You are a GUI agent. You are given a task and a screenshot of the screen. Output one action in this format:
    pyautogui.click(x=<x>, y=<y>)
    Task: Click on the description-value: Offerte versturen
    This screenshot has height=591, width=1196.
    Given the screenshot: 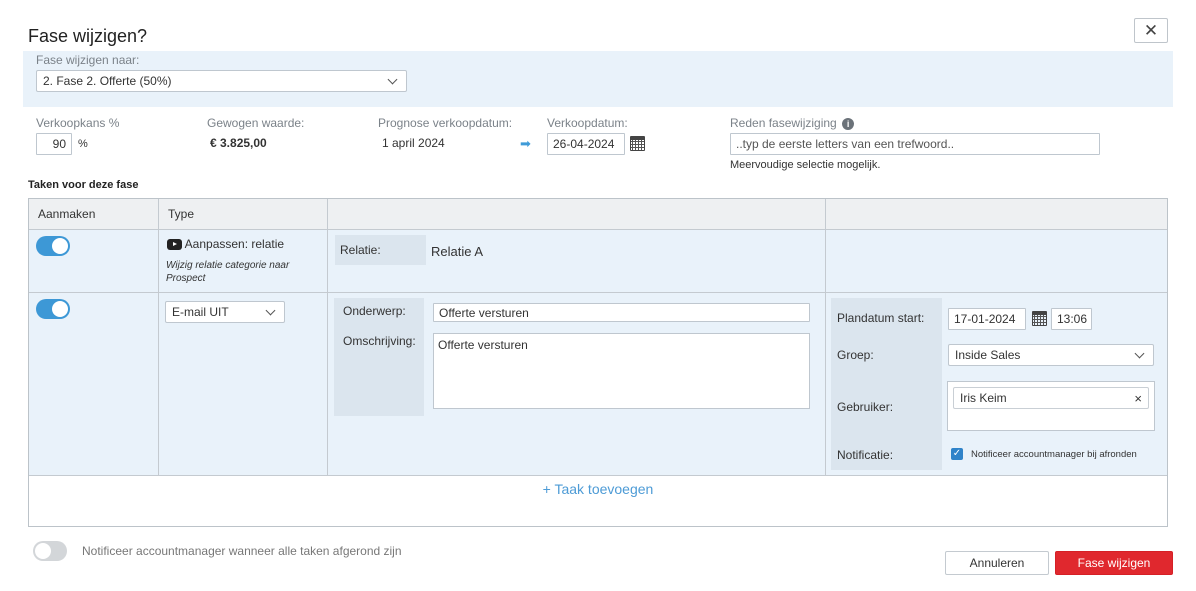 What is the action you would take?
    pyautogui.click(x=483, y=345)
    